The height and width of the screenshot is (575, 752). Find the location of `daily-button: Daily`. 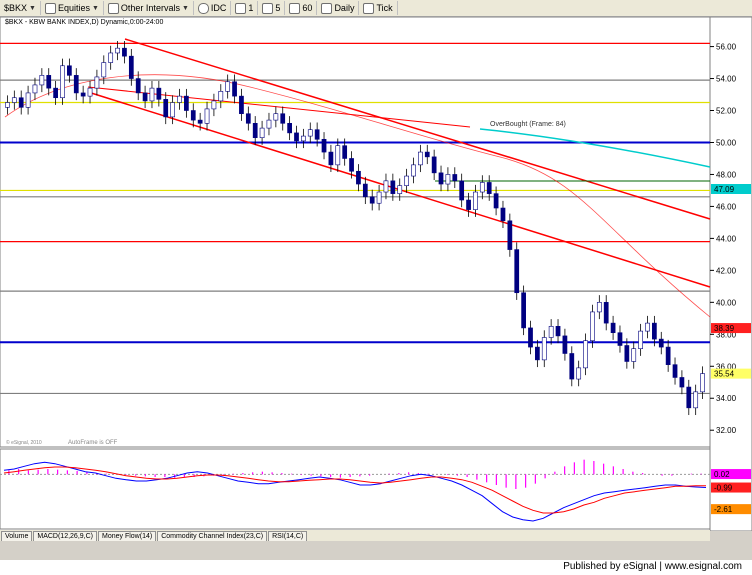

daily-button: Daily is located at coordinates (338, 8).